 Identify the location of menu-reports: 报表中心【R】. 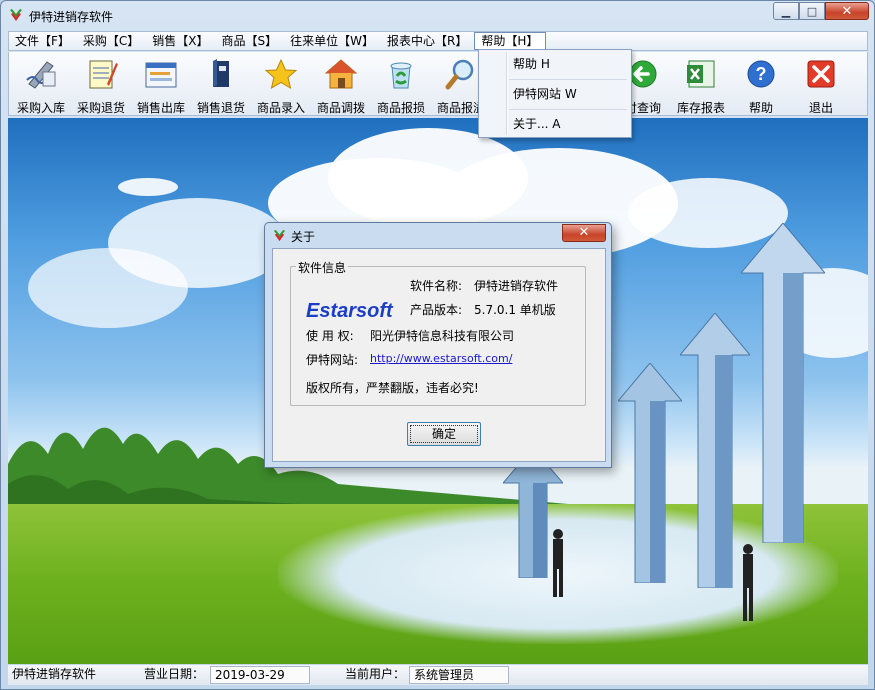
(427, 41).